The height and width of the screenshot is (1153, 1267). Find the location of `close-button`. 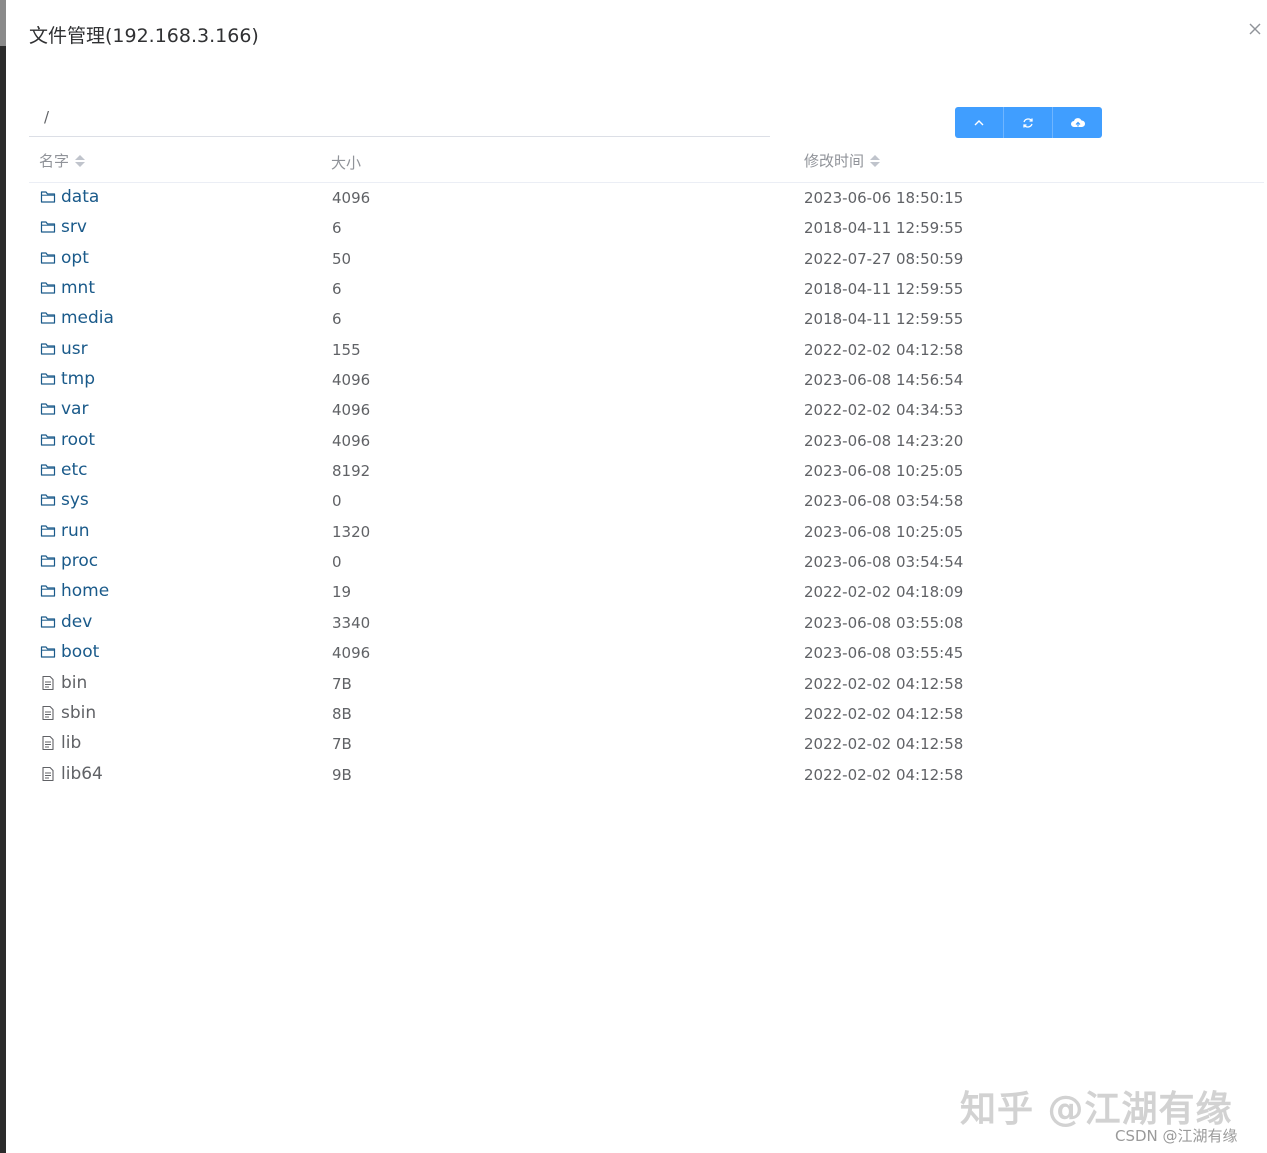

close-button is located at coordinates (1255, 29).